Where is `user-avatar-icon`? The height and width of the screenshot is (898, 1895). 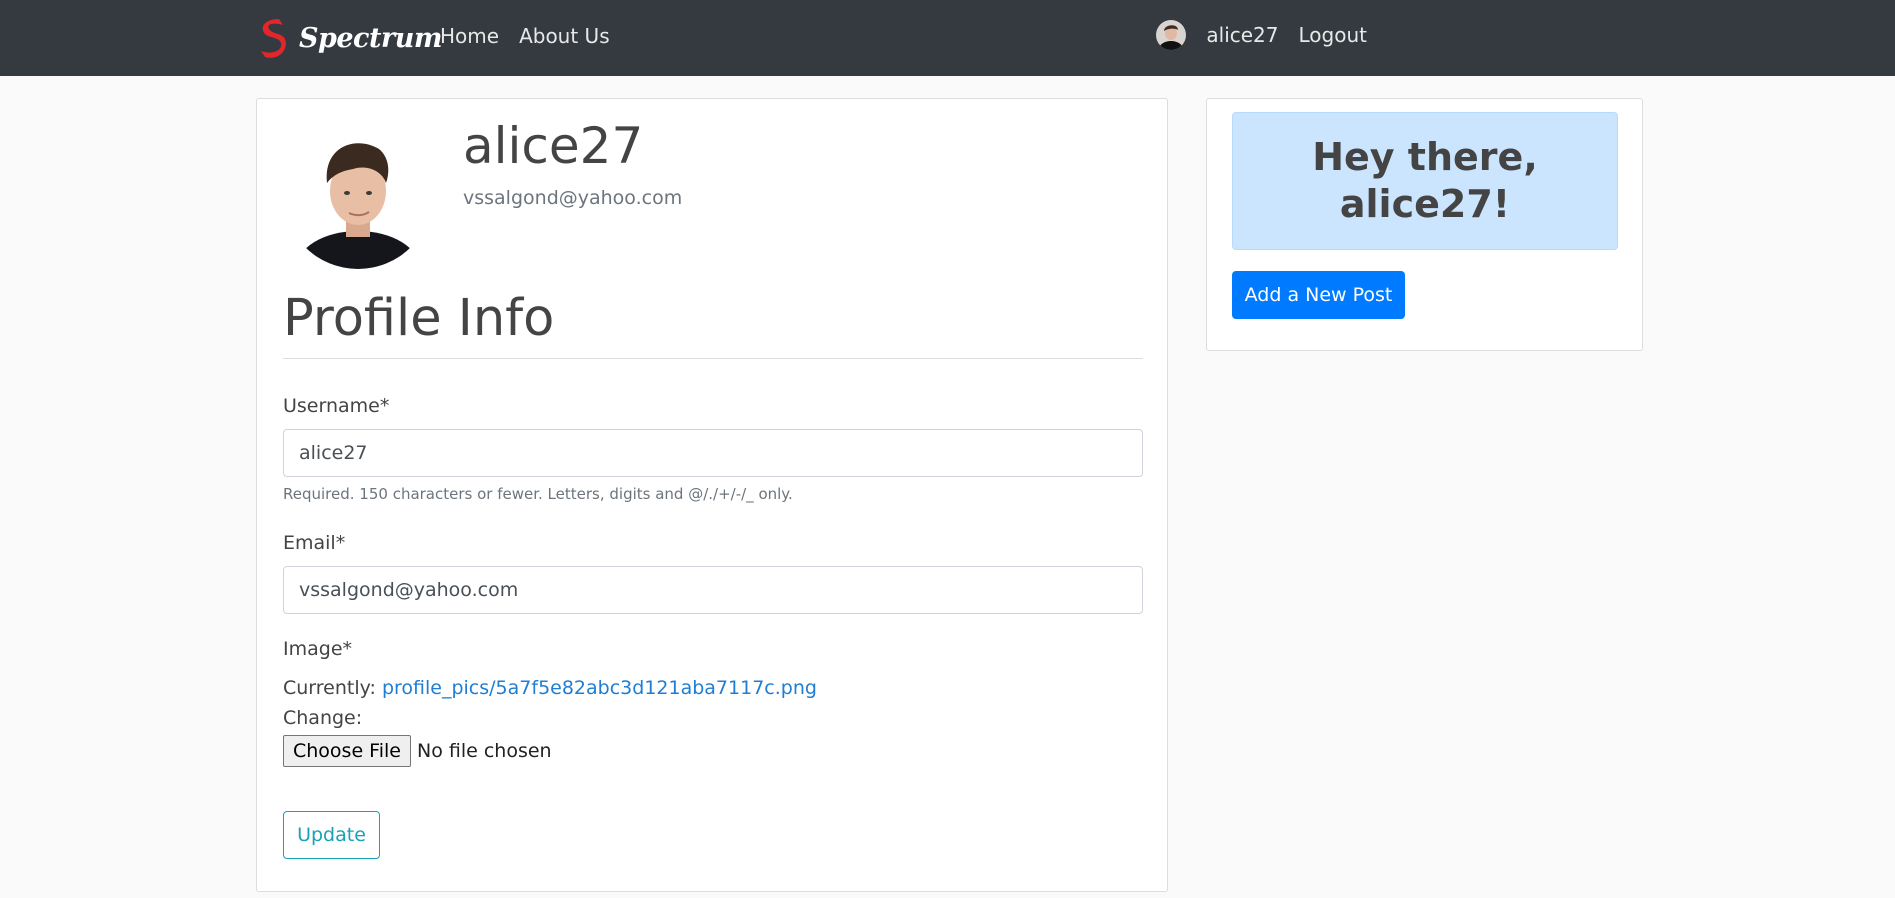 user-avatar-icon is located at coordinates (1171, 35).